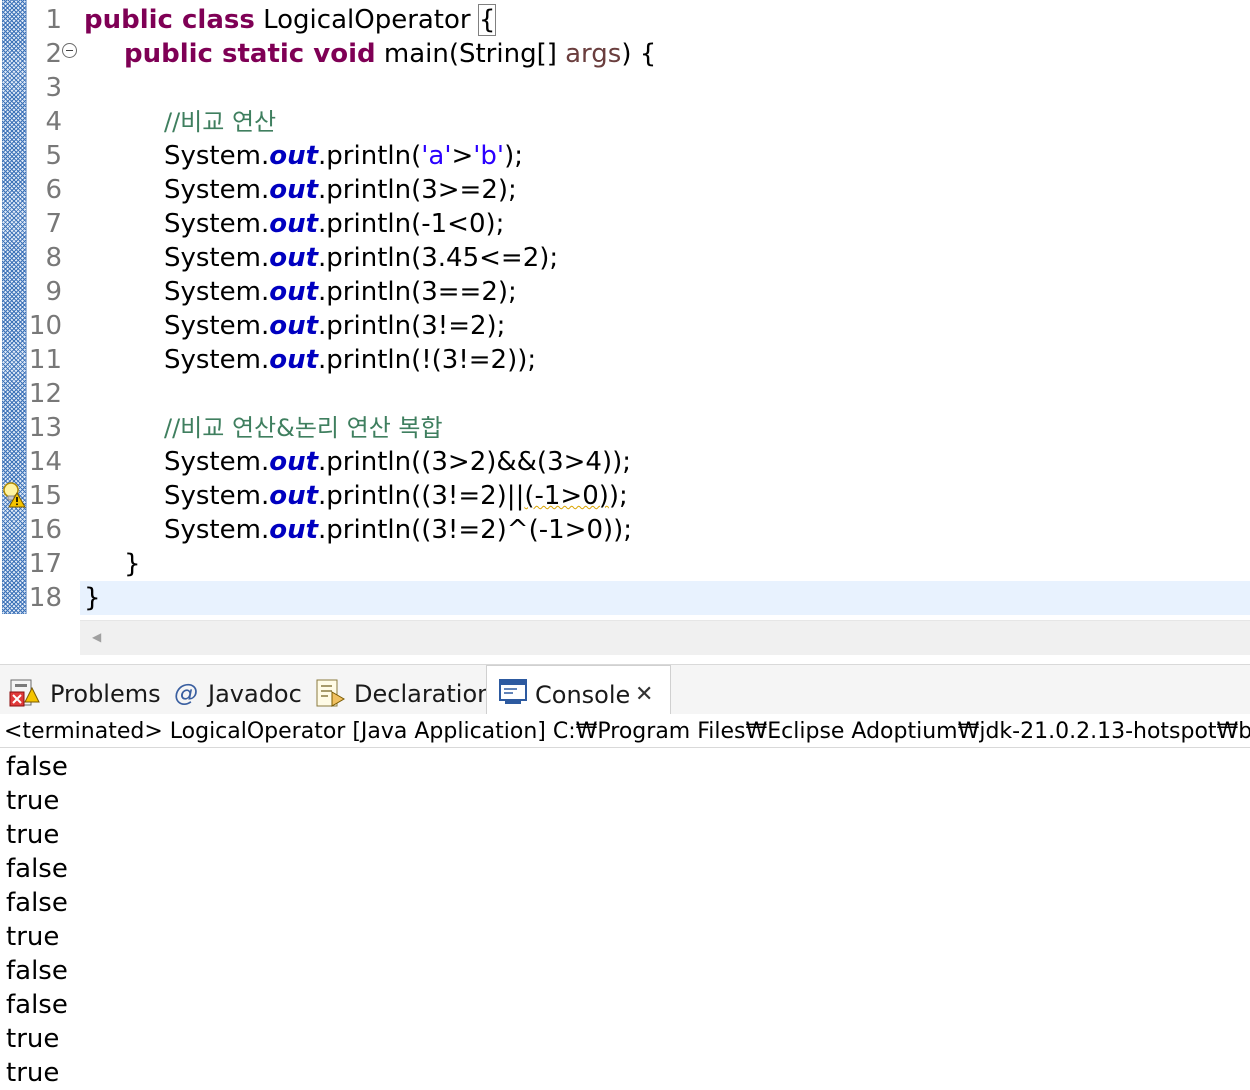 The height and width of the screenshot is (1090, 1250). I want to click on line-number: 5, so click(53, 156).